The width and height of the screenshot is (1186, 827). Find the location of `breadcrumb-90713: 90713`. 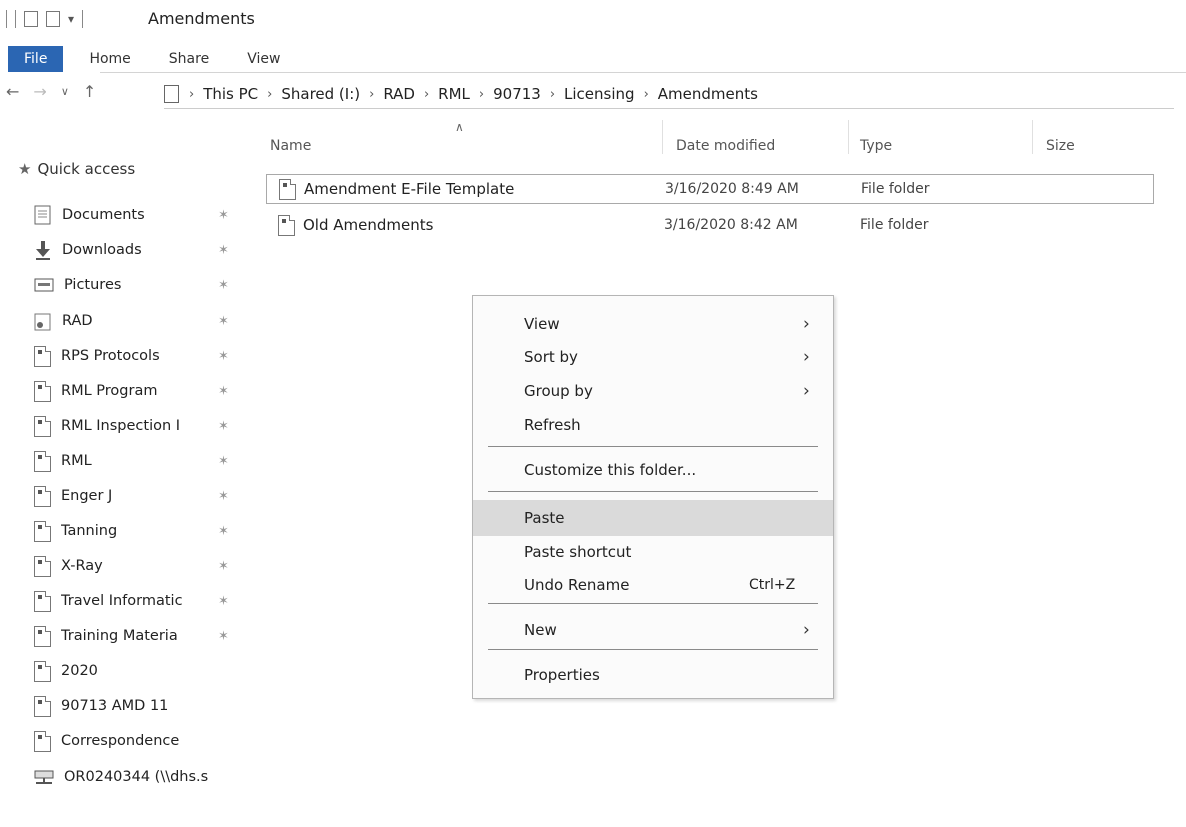

breadcrumb-90713: 90713 is located at coordinates (517, 94).